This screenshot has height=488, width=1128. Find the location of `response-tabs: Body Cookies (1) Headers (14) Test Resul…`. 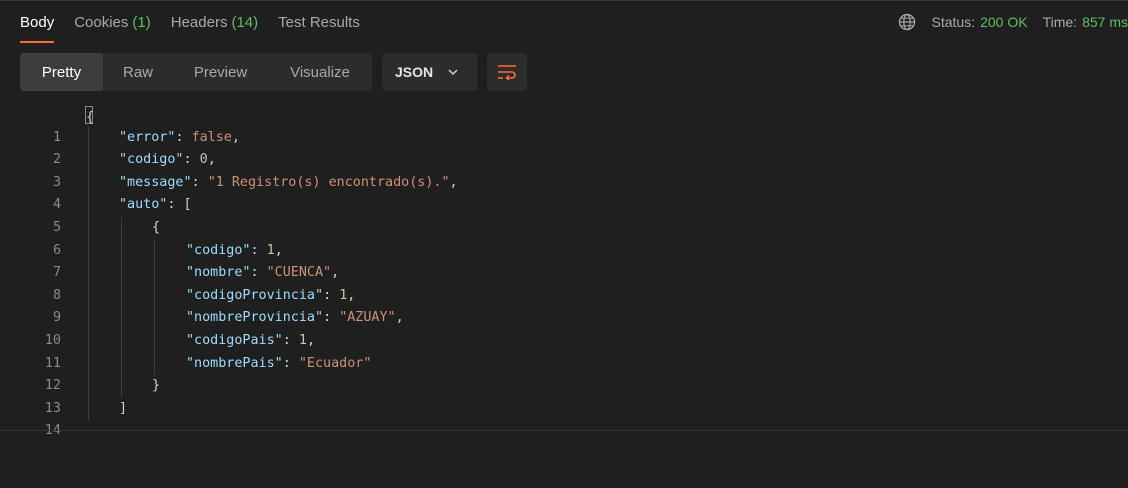

response-tabs: Body Cookies (1) Headers (14) Test Resul… is located at coordinates (200, 22).